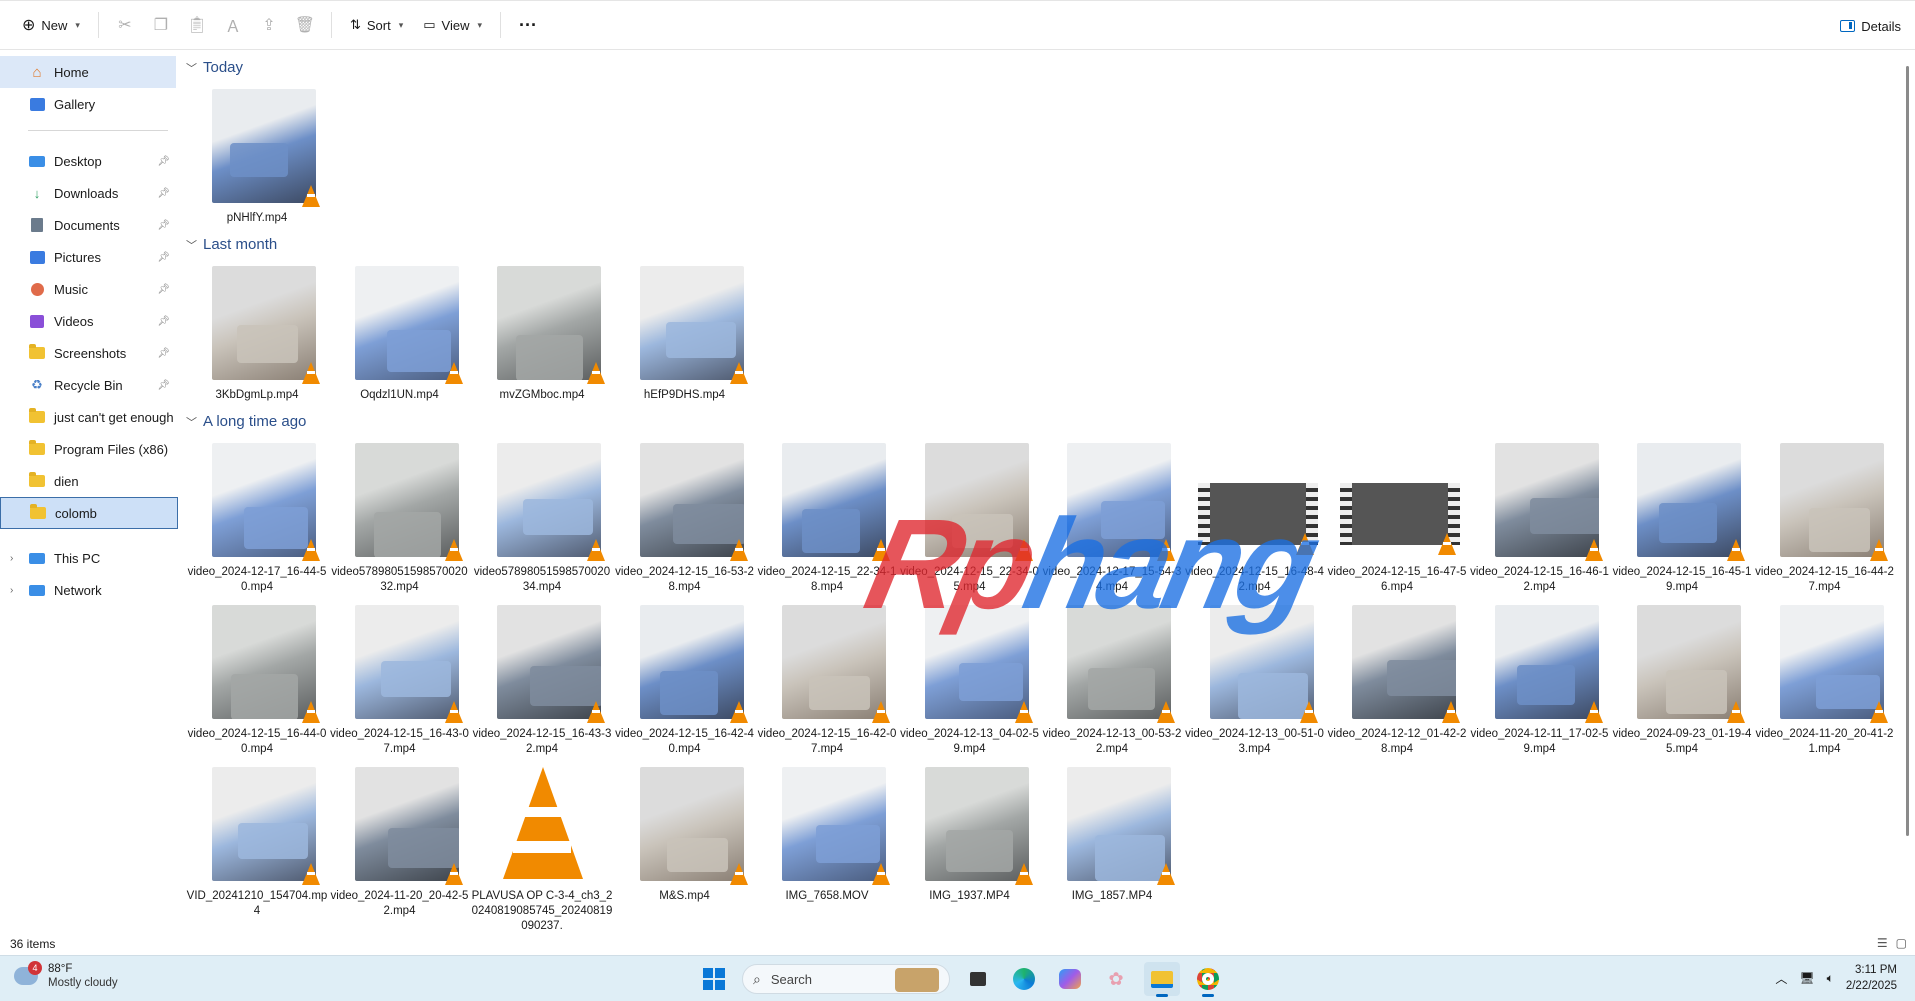 The image size is (1915, 1001). Describe the element at coordinates (970, 514) in the screenshot. I see `file-item: video_2024-12-15_22-34-05.mp4` at that location.